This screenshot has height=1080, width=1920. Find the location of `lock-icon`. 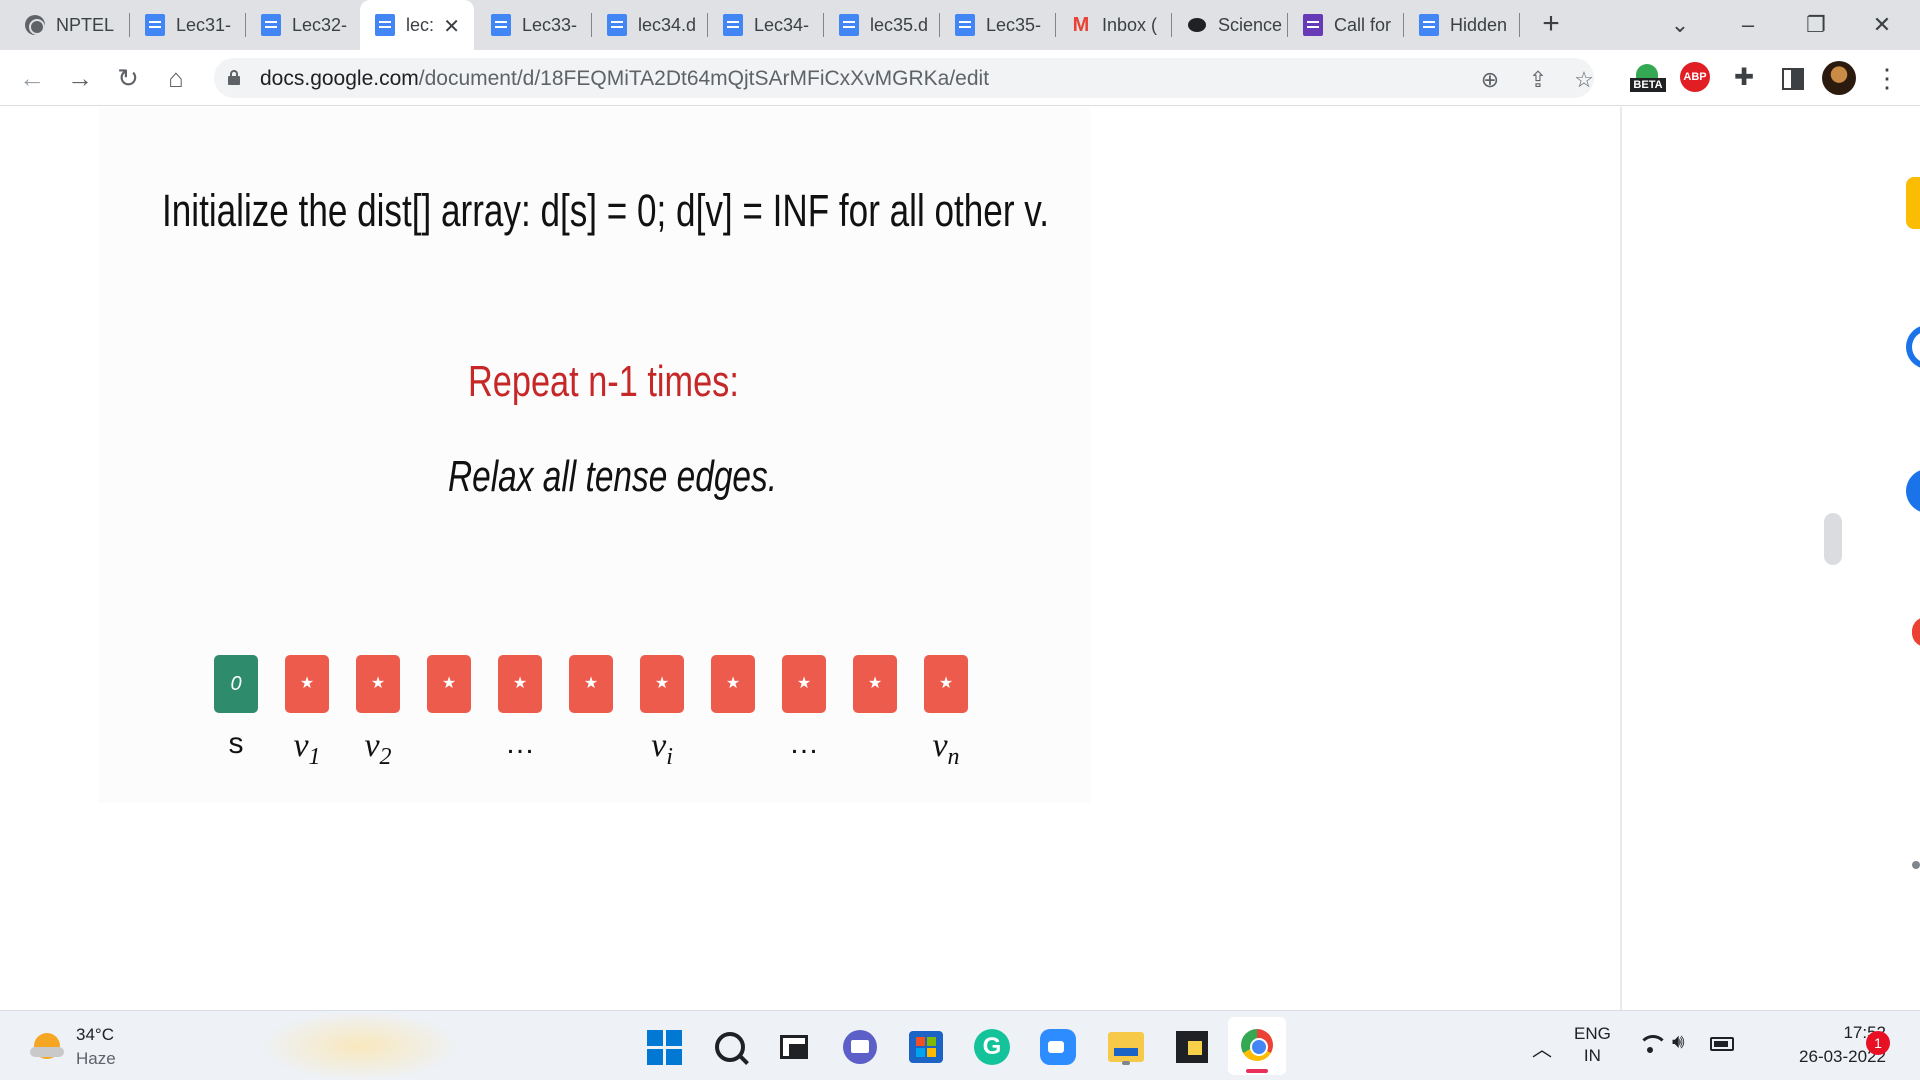

lock-icon is located at coordinates (234, 77).